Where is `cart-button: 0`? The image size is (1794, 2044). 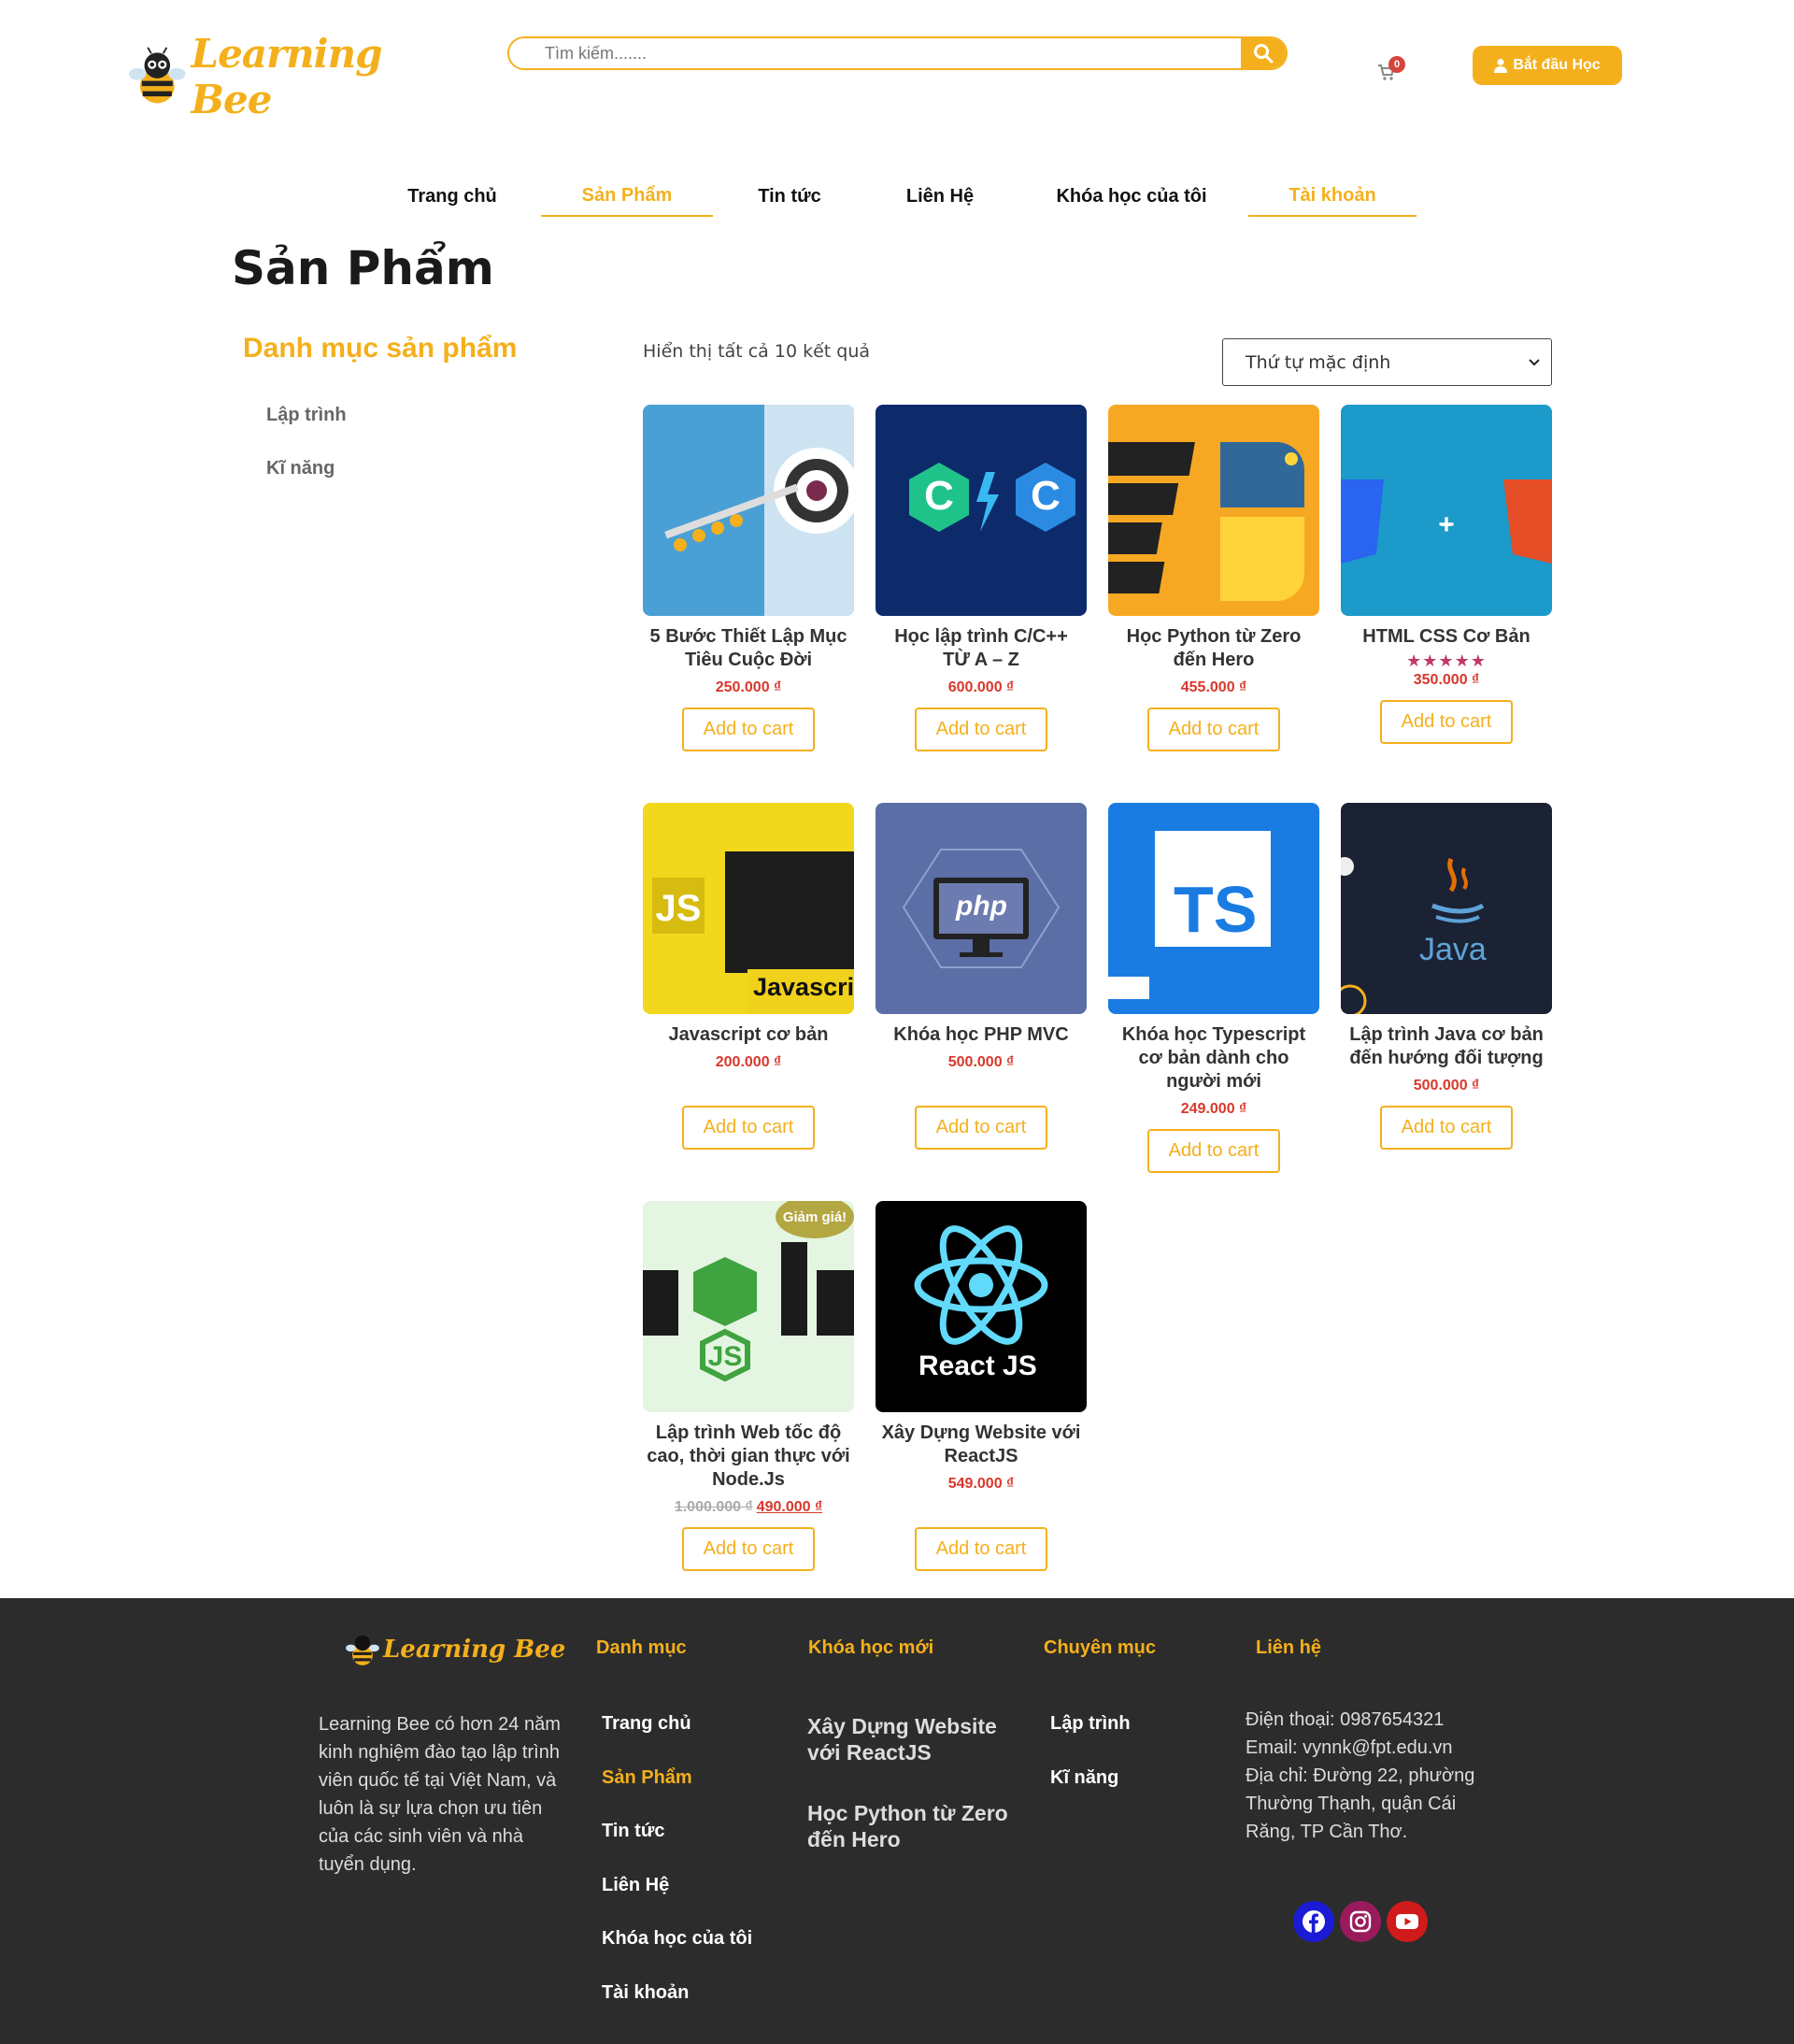 cart-button: 0 is located at coordinates (1396, 71).